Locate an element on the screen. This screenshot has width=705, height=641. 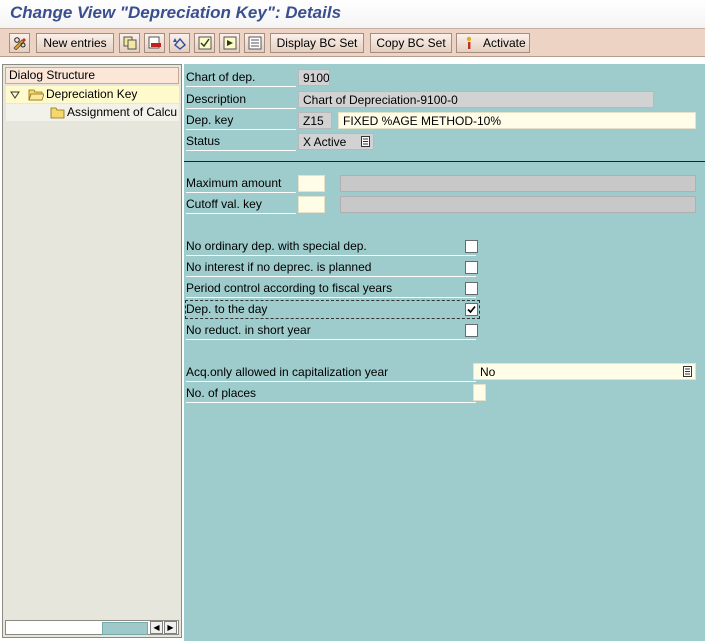
status-label: Status is located at coordinates (241, 142).